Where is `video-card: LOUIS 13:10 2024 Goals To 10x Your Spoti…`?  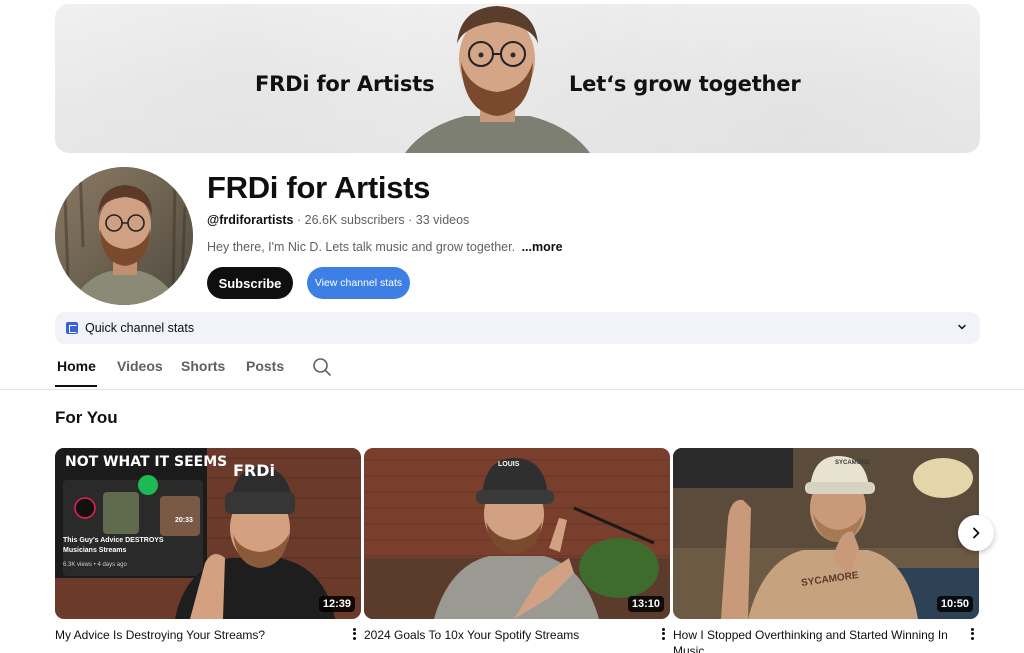 video-card: LOUIS 13:10 2024 Goals To 10x Your Spoti… is located at coordinates (517, 545).